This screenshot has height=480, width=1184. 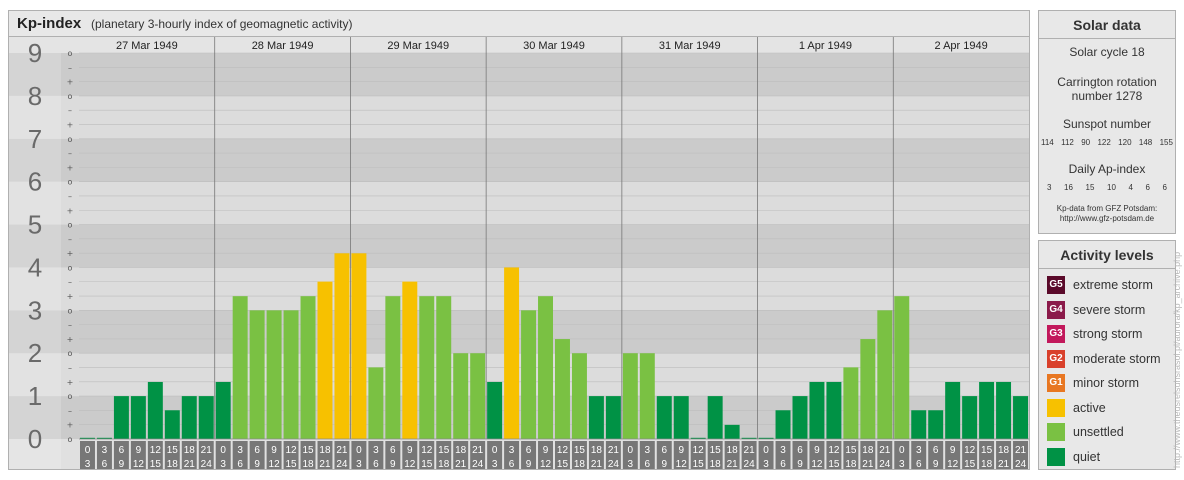 I want to click on y-tick-label-4: 4, so click(x=35, y=267).